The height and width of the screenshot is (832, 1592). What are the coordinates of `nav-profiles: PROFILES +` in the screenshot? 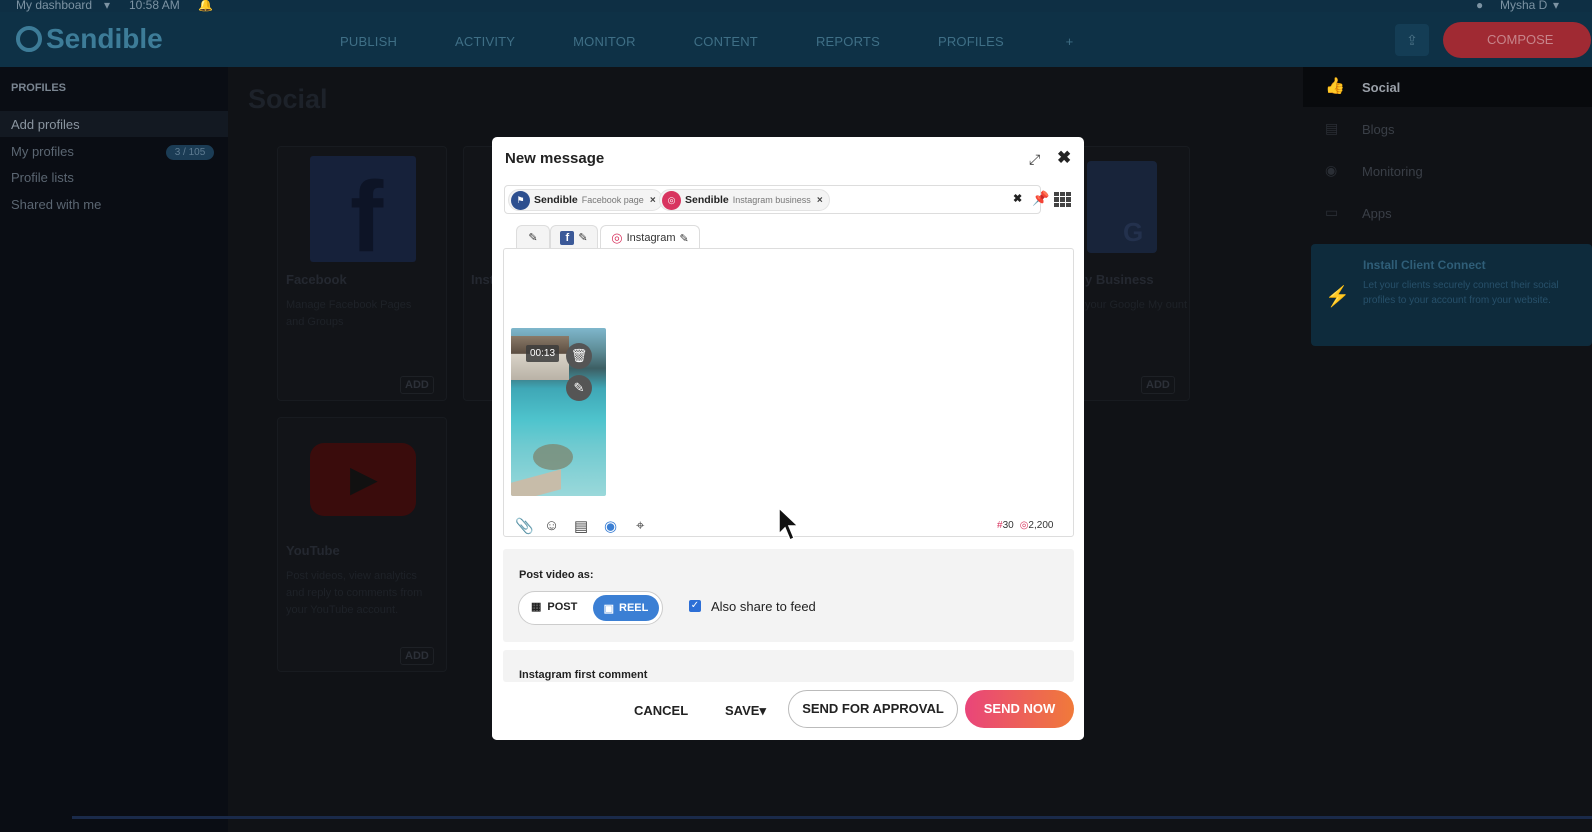 It's located at (1006, 41).